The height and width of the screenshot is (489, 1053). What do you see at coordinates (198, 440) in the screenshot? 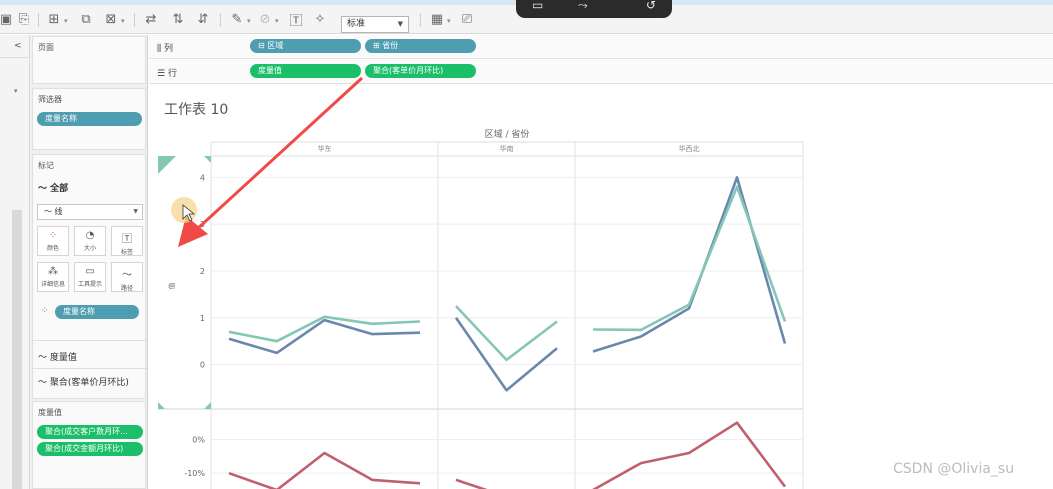
I see `bottom-tick-label-0: 0%` at bounding box center [198, 440].